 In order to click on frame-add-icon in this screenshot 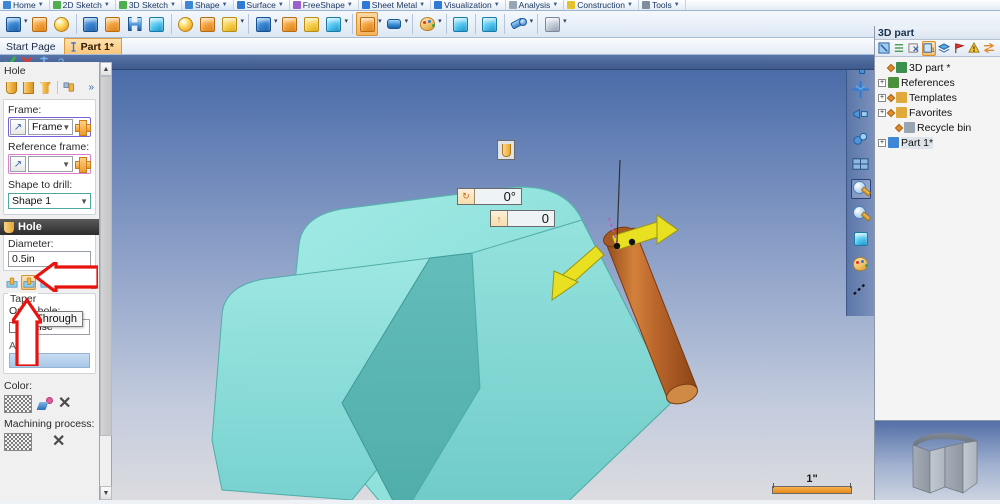, I will do `click(83, 128)`.